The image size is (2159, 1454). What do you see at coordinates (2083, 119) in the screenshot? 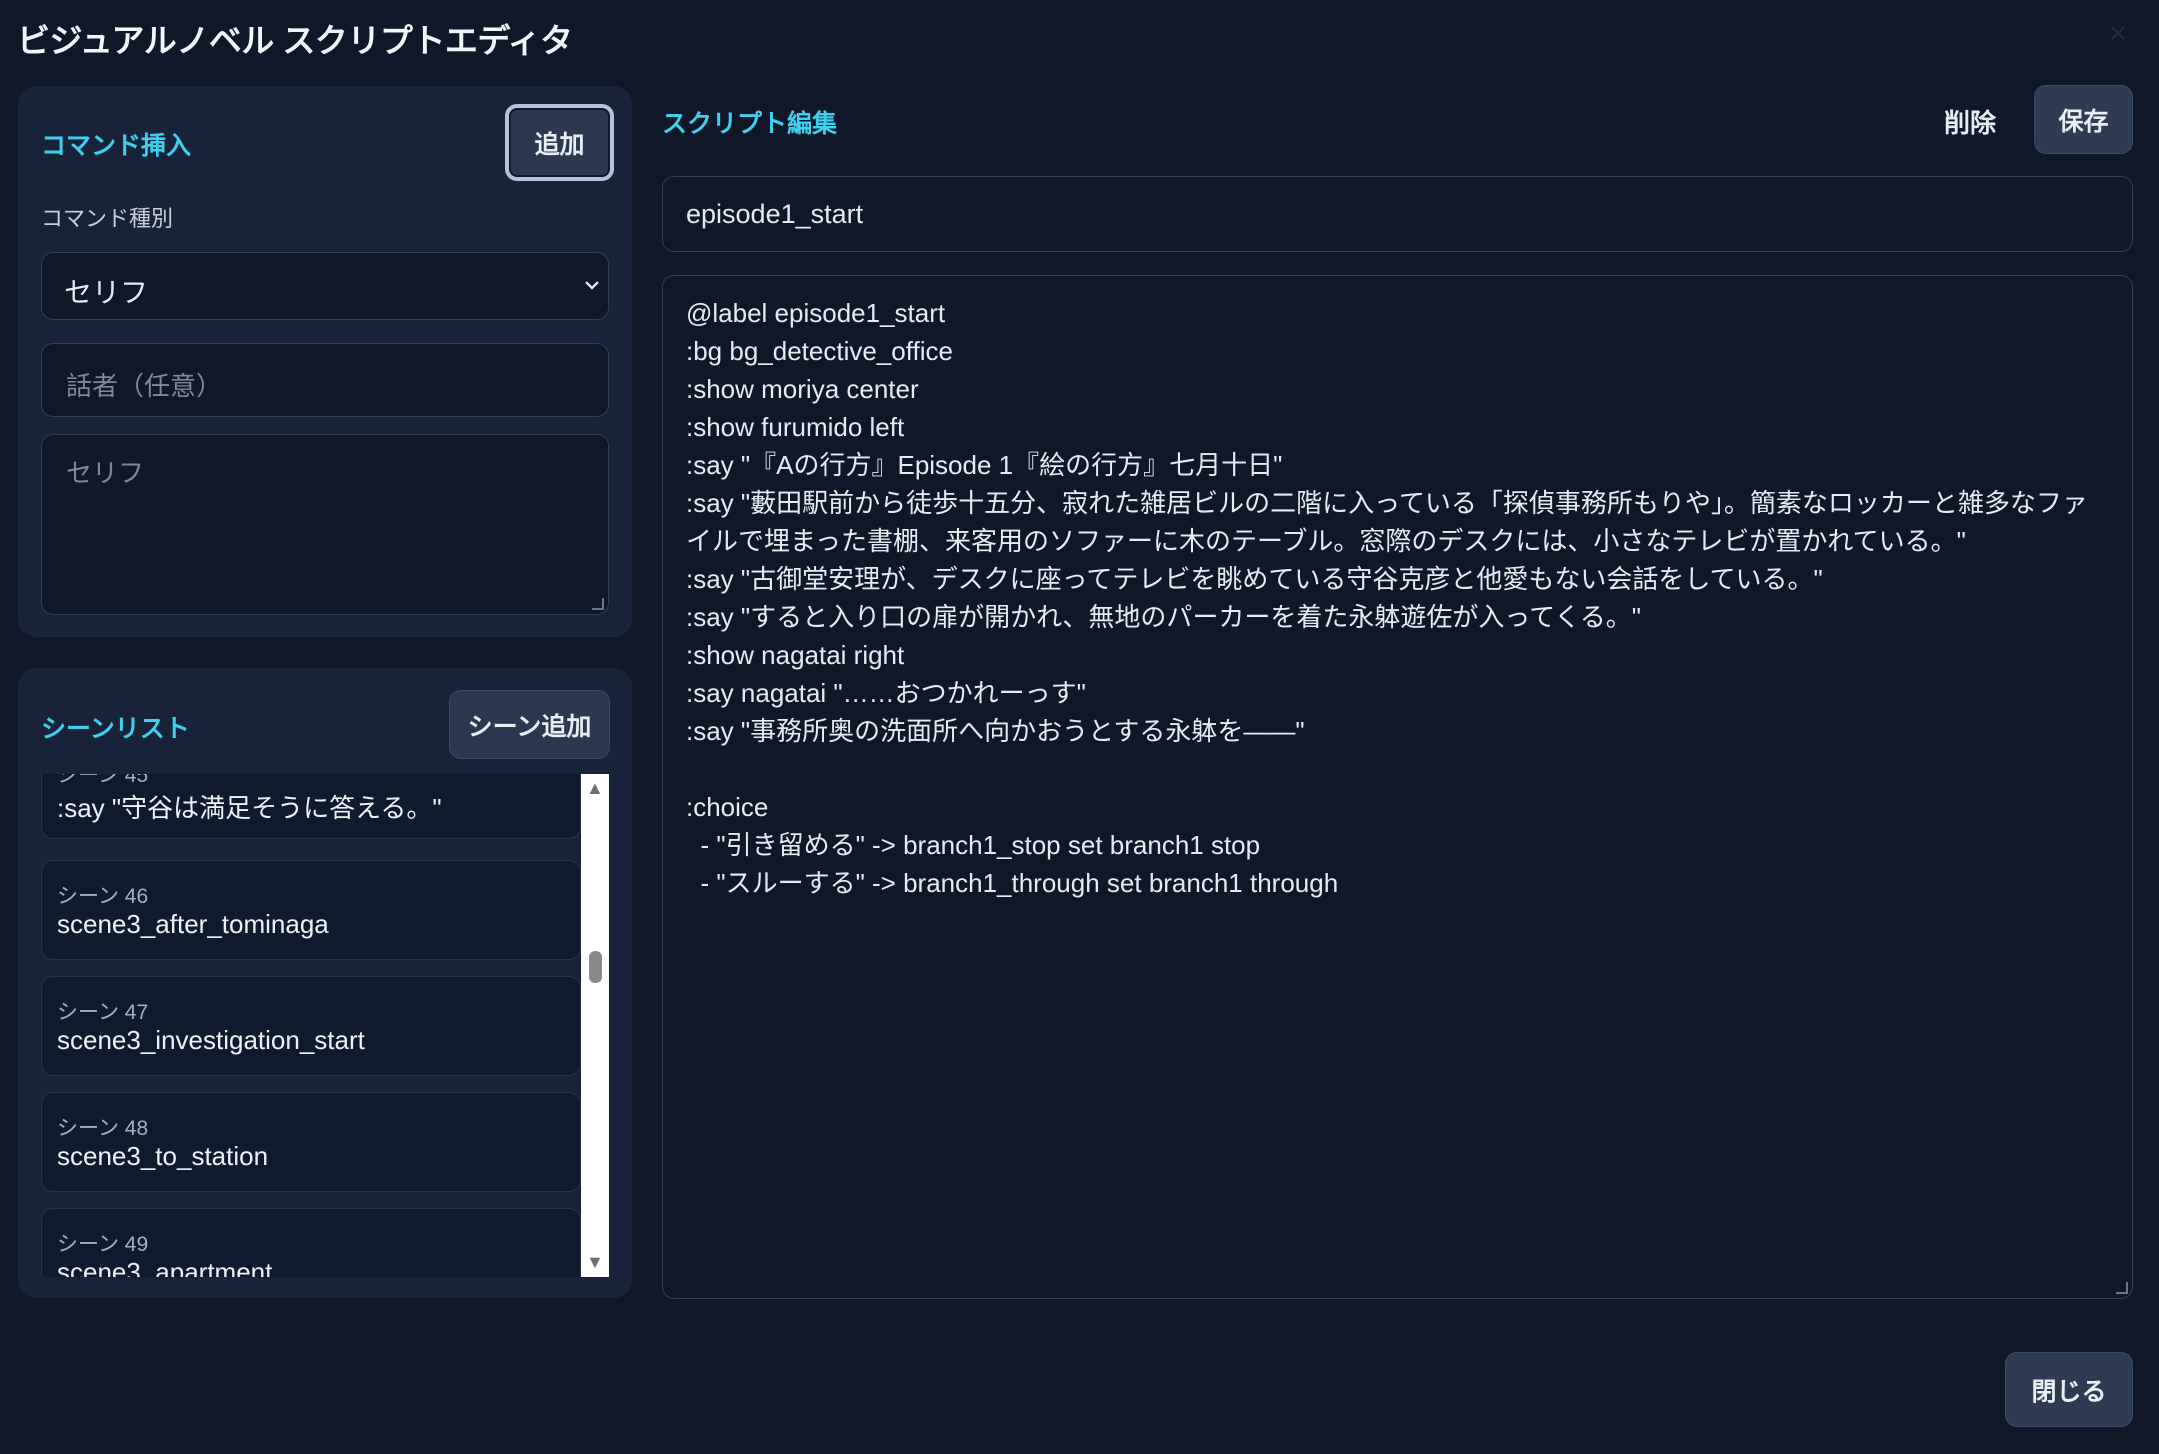
I see `save-button: 保存` at bounding box center [2083, 119].